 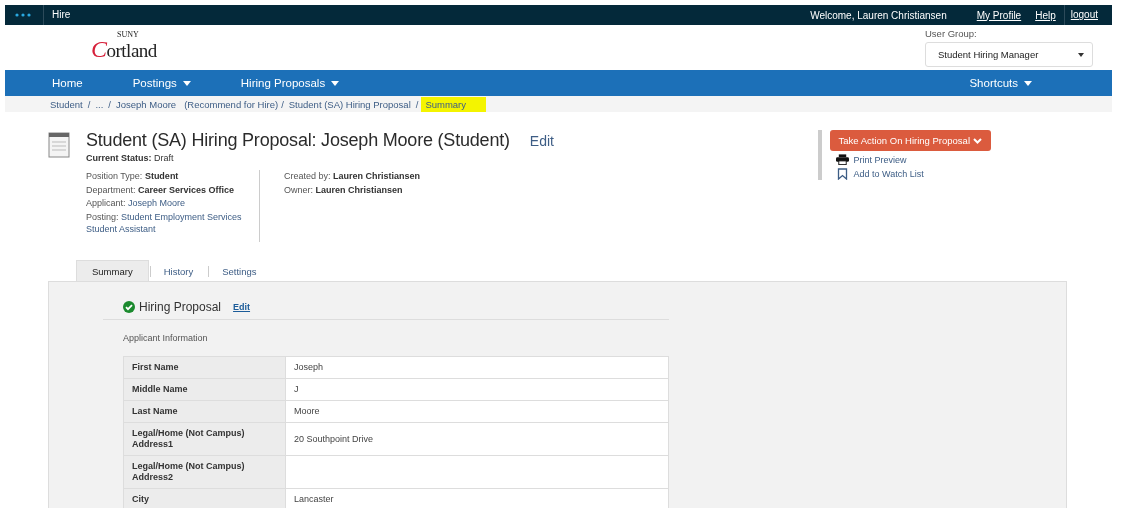 I want to click on app-title: Hire, so click(x=57, y=15).